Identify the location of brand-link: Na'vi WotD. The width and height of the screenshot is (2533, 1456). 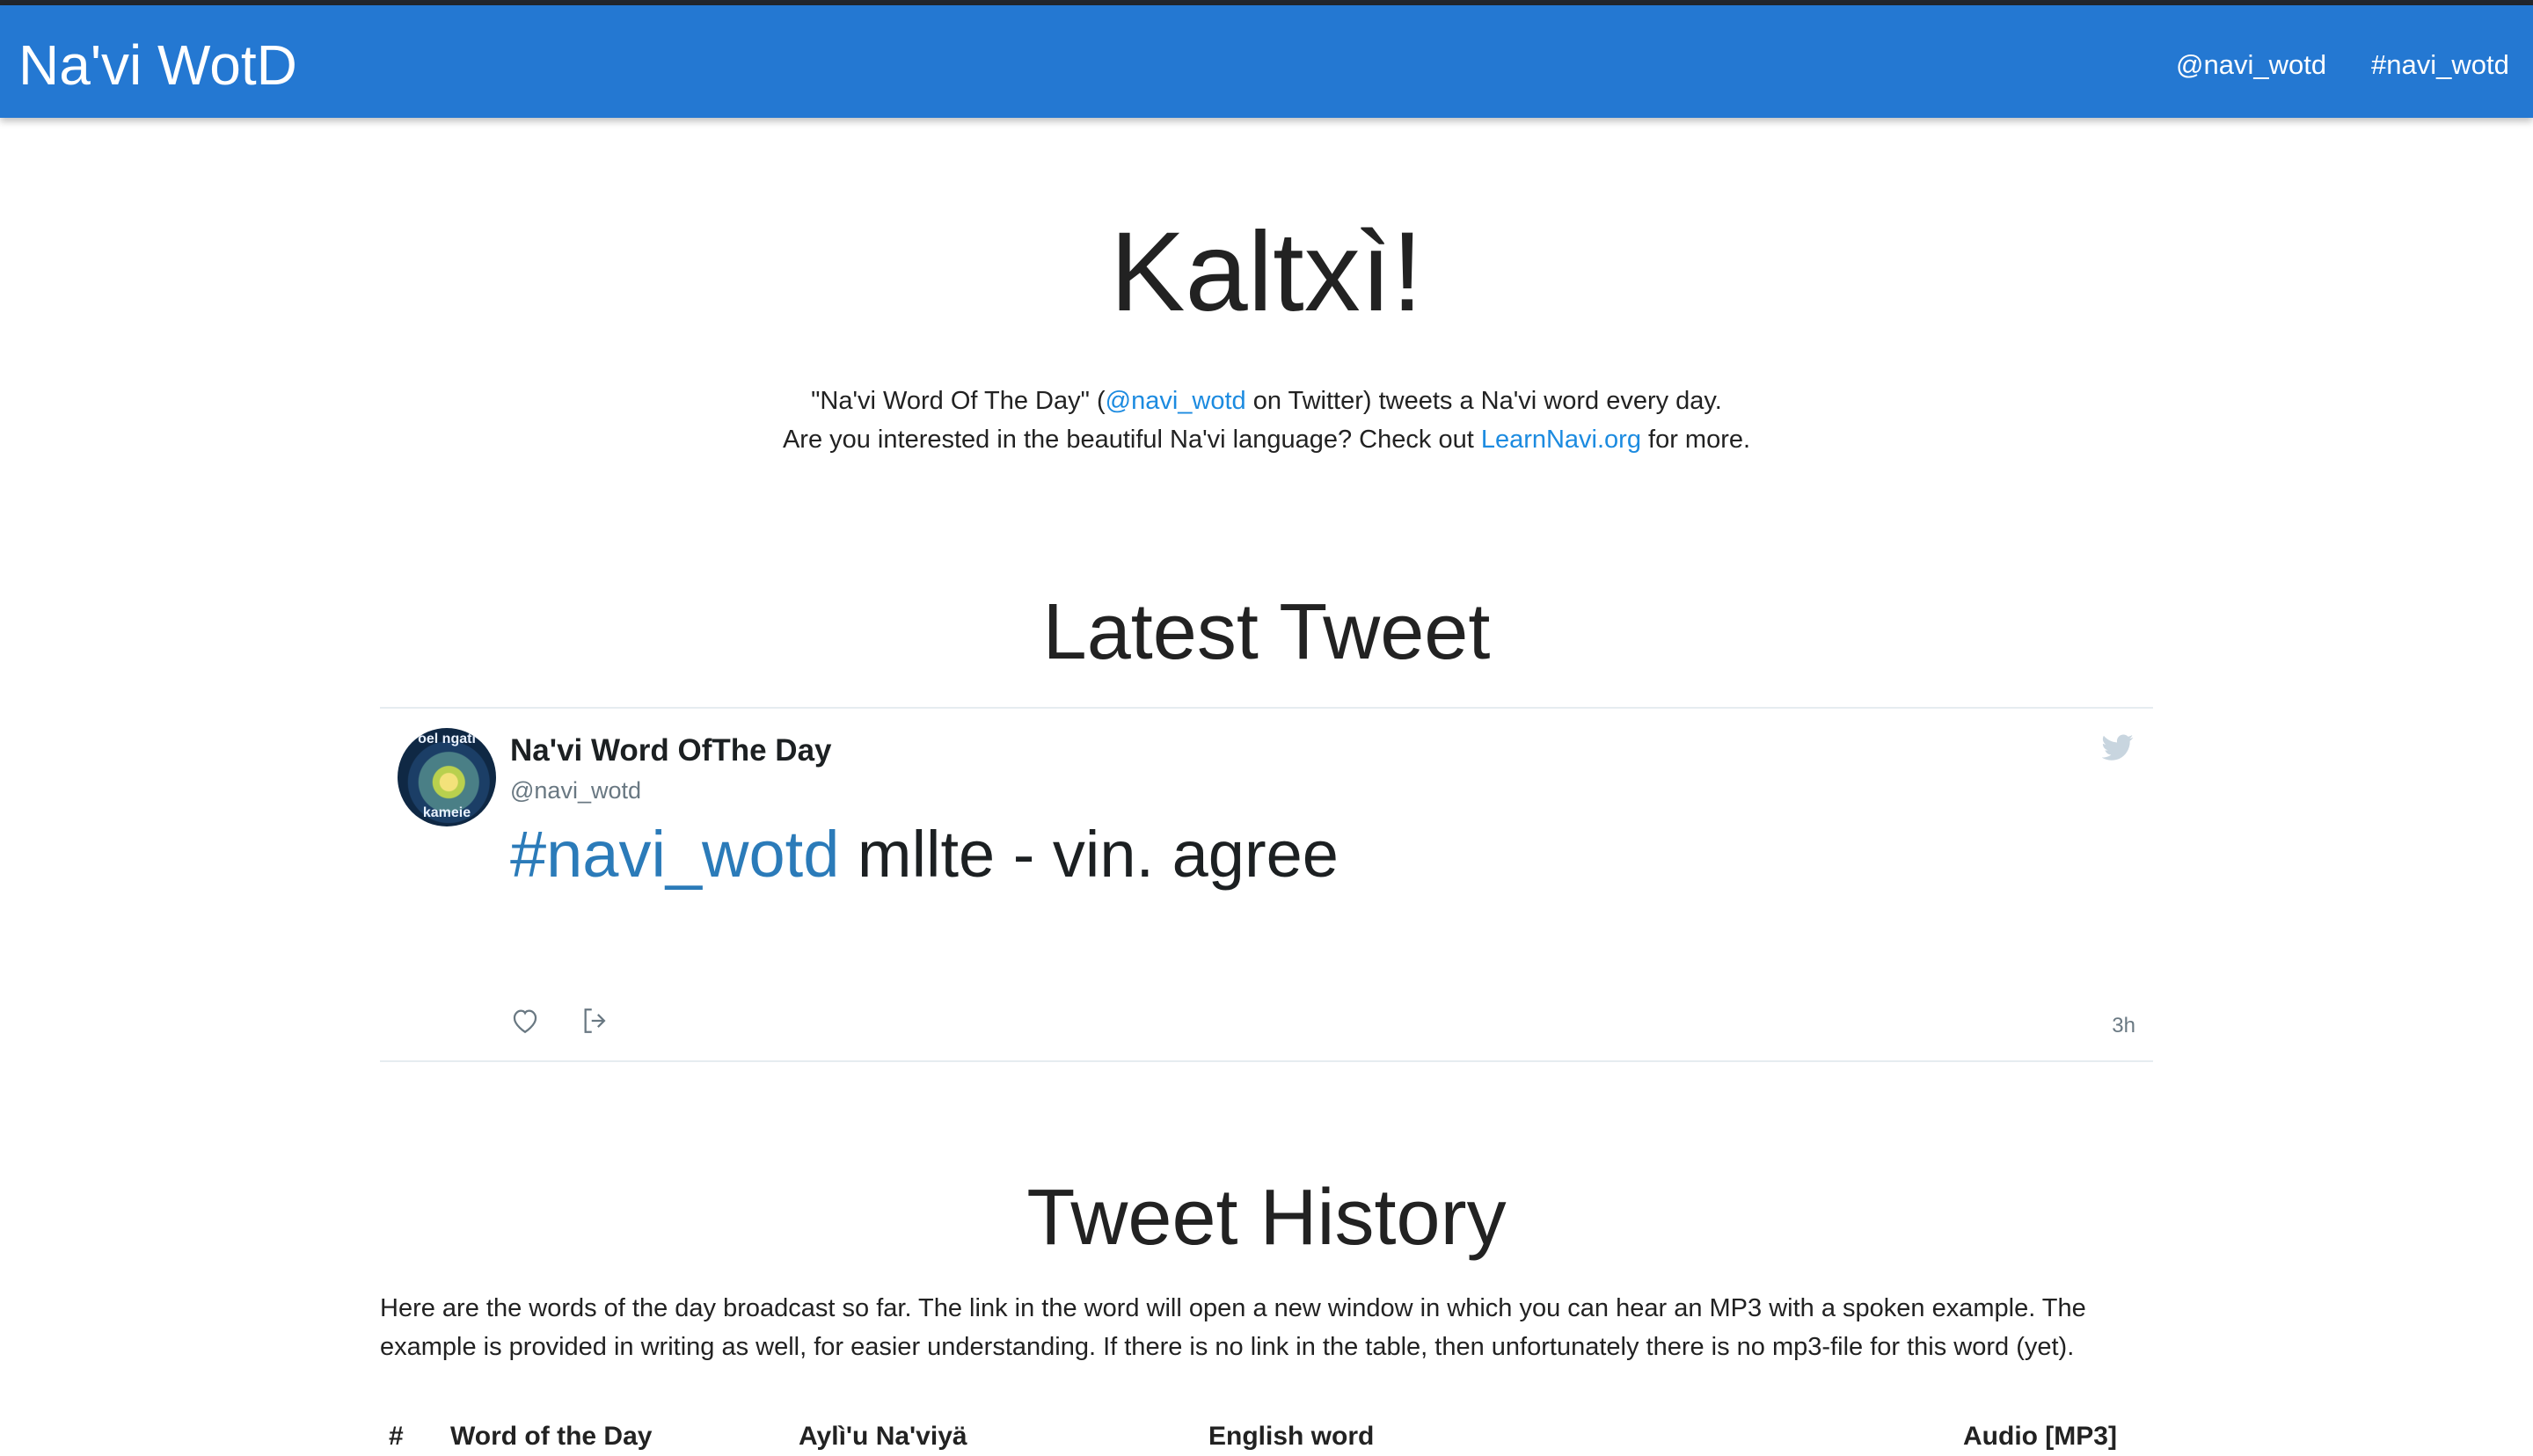
(157, 65).